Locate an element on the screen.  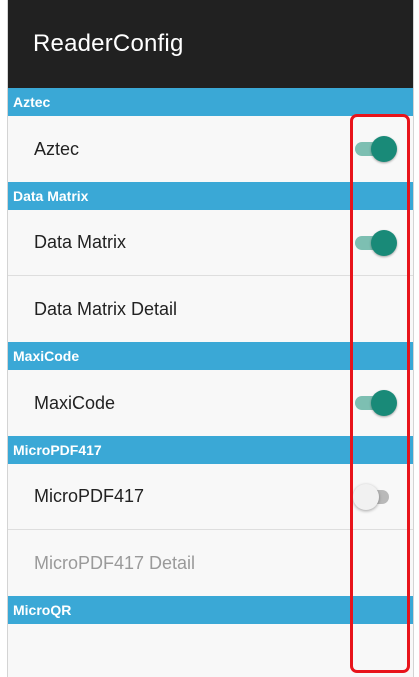
aztec-toggle-switch is located at coordinates (375, 149).